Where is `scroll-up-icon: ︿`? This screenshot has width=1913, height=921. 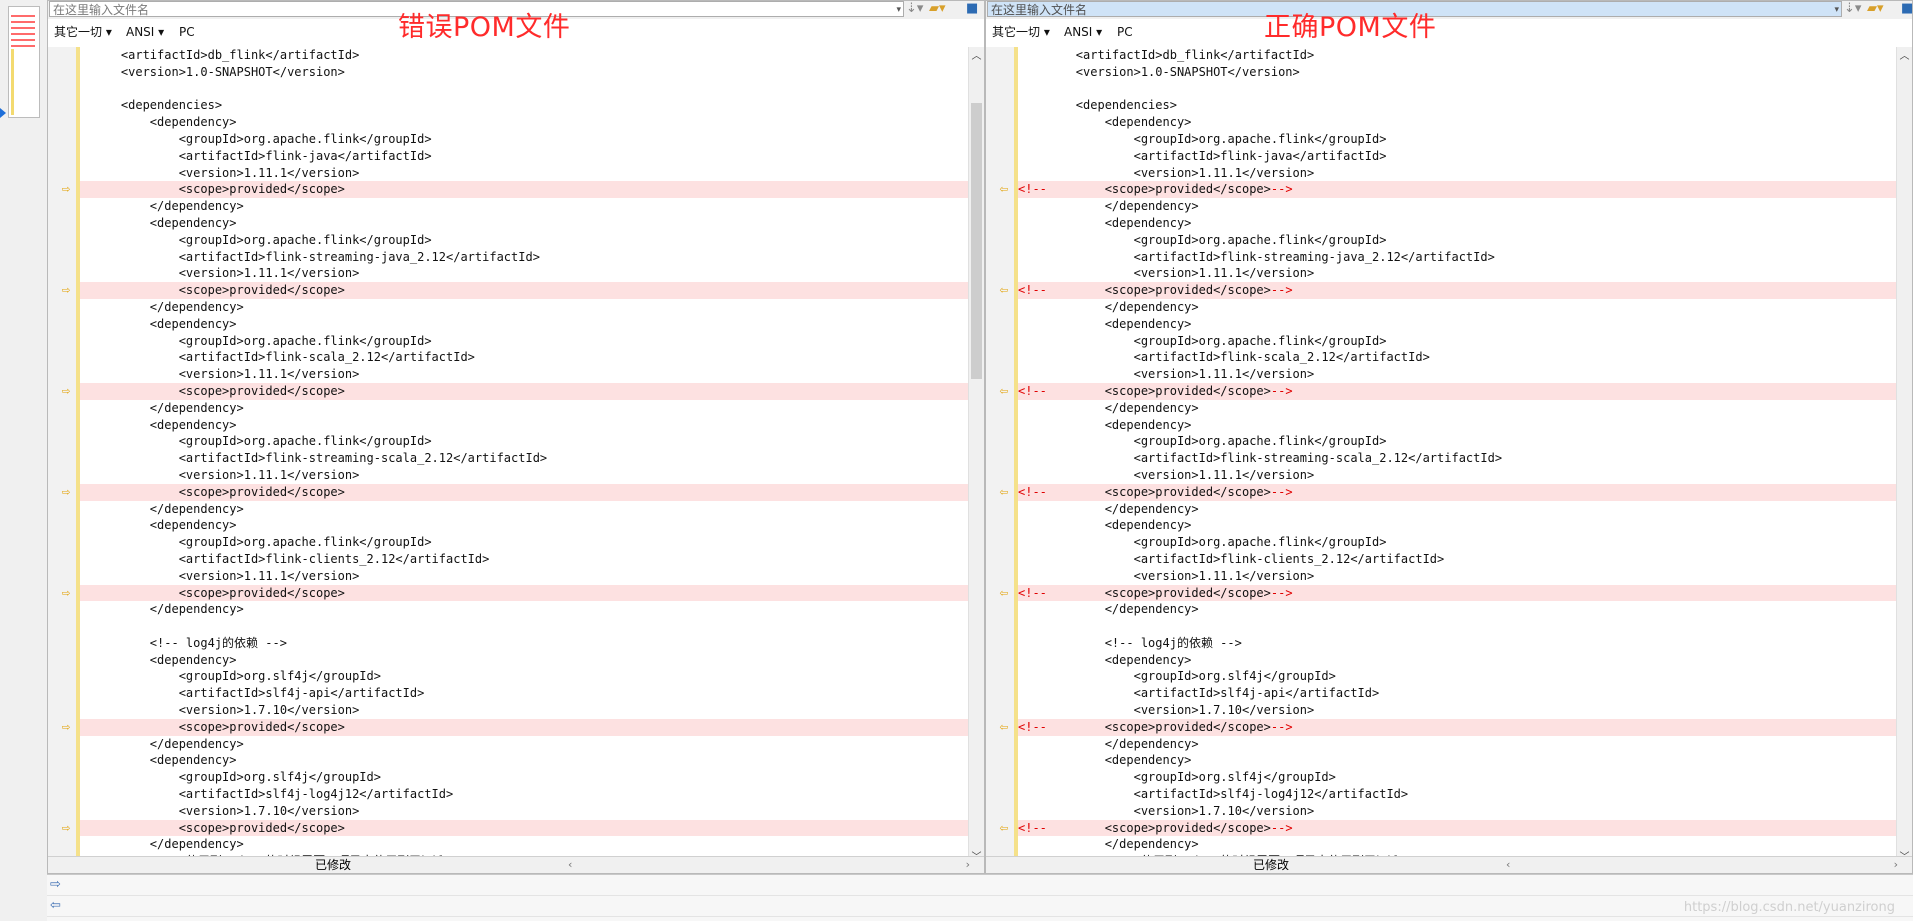 scroll-up-icon: ︿ is located at coordinates (976, 54).